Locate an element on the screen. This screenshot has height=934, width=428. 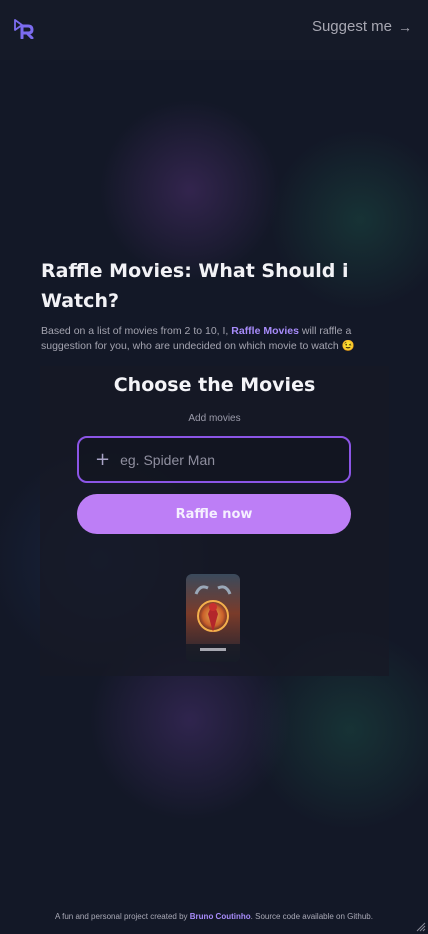
movie-input is located at coordinates (225, 459).